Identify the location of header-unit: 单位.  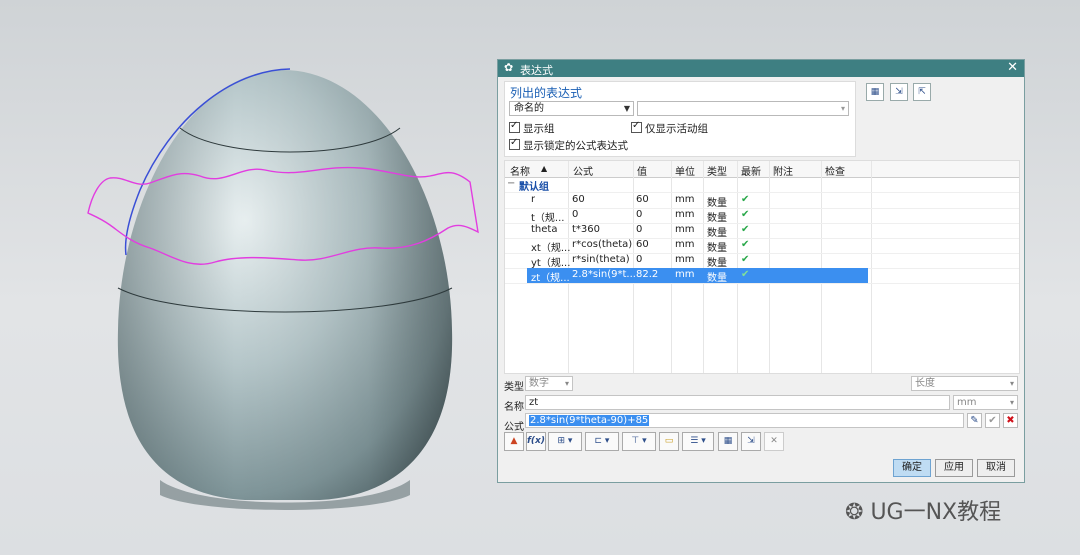
(685, 170).